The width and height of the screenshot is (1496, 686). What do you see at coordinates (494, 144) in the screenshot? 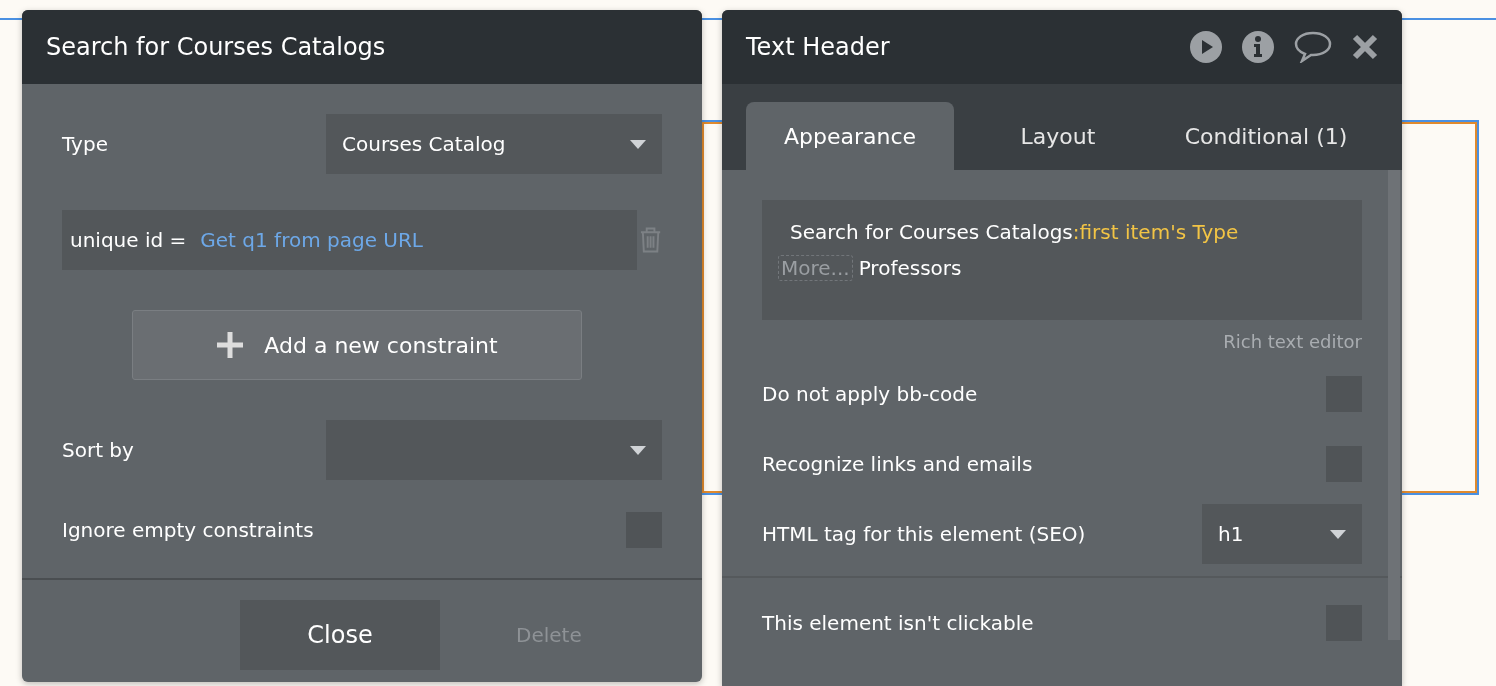
I see `type-dropdown: Courses Catalog` at bounding box center [494, 144].